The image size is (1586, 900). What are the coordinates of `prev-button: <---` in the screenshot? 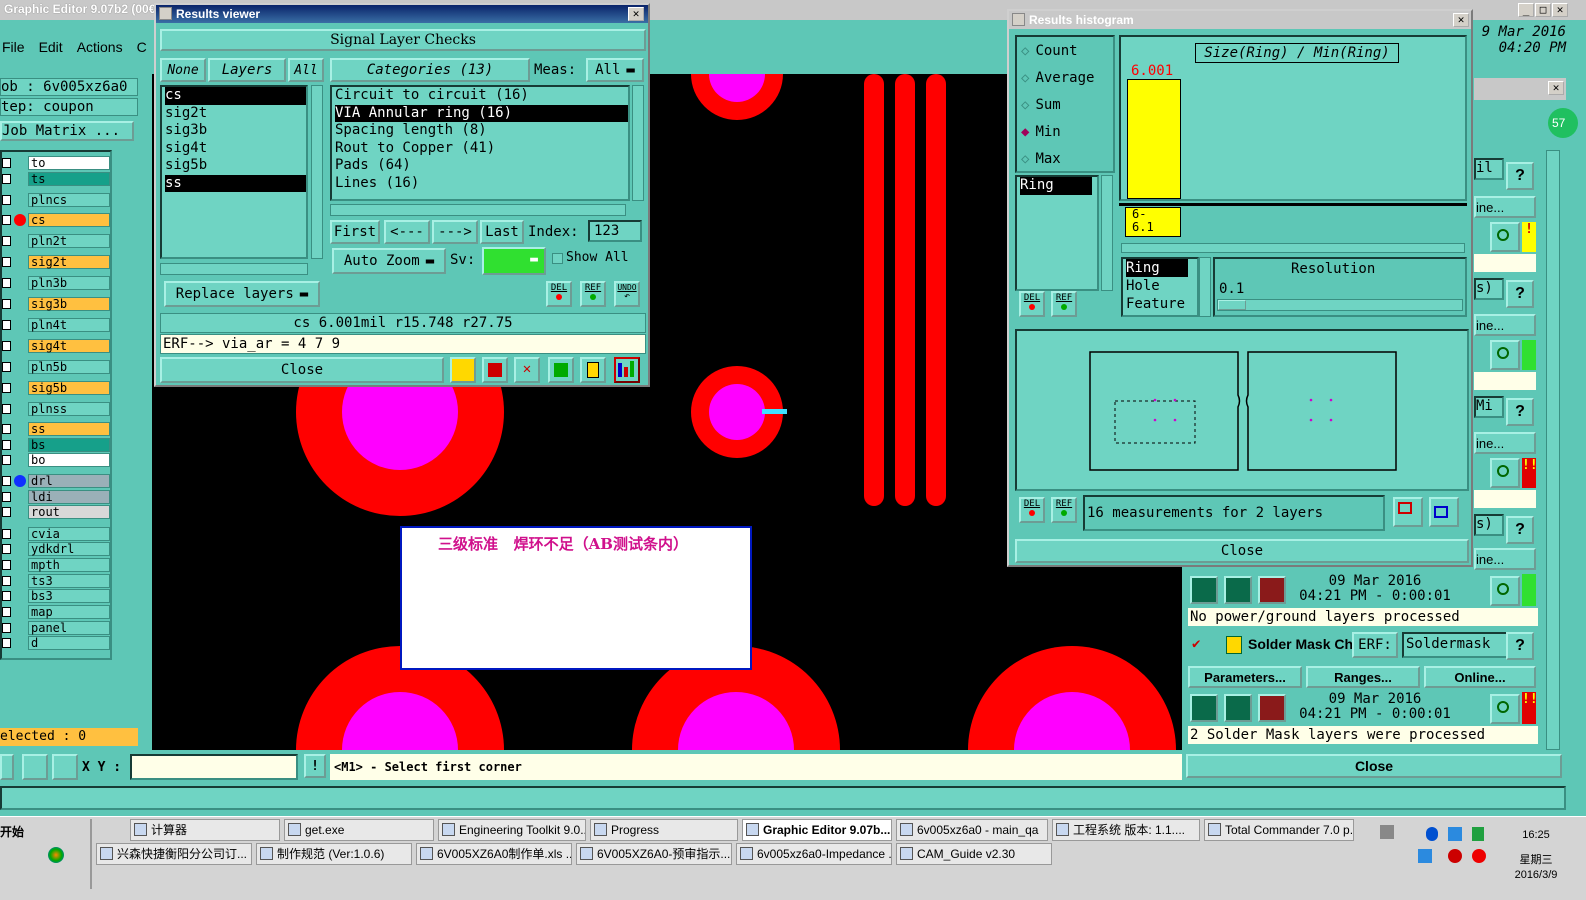 It's located at (407, 232).